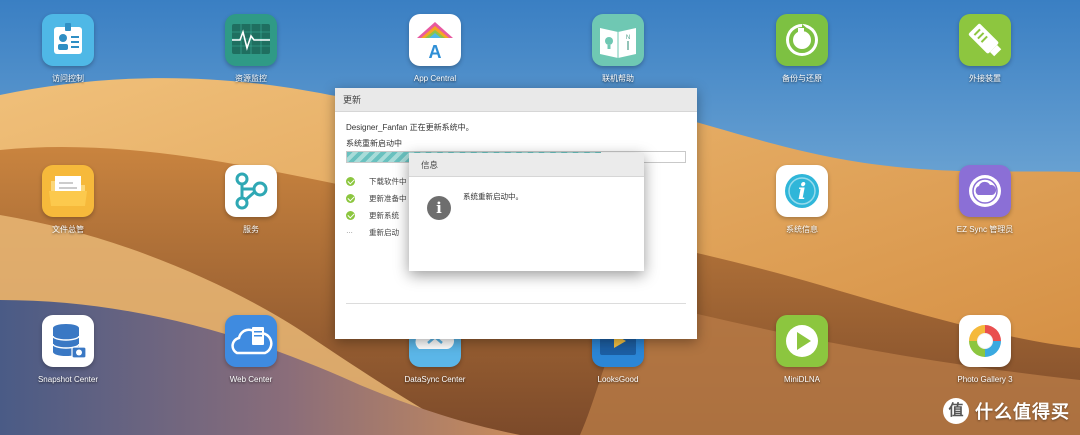 The width and height of the screenshot is (1080, 435). What do you see at coordinates (618, 78) in the screenshot?
I see `app-label: 联机帮助` at bounding box center [618, 78].